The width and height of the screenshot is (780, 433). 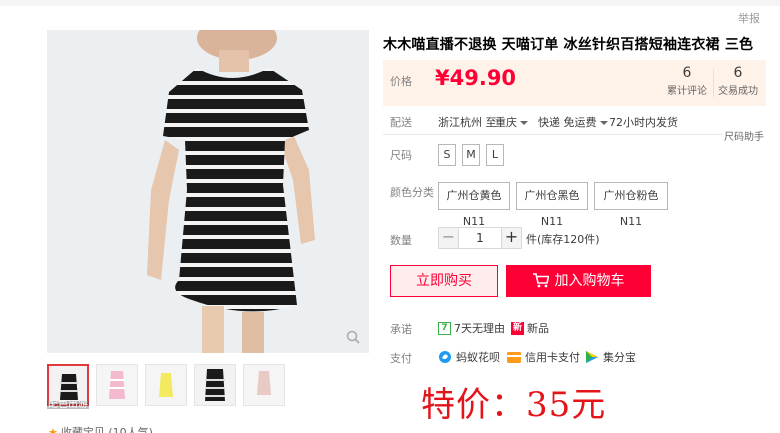 What do you see at coordinates (517, 328) in the screenshot?
I see `new-icon: 新` at bounding box center [517, 328].